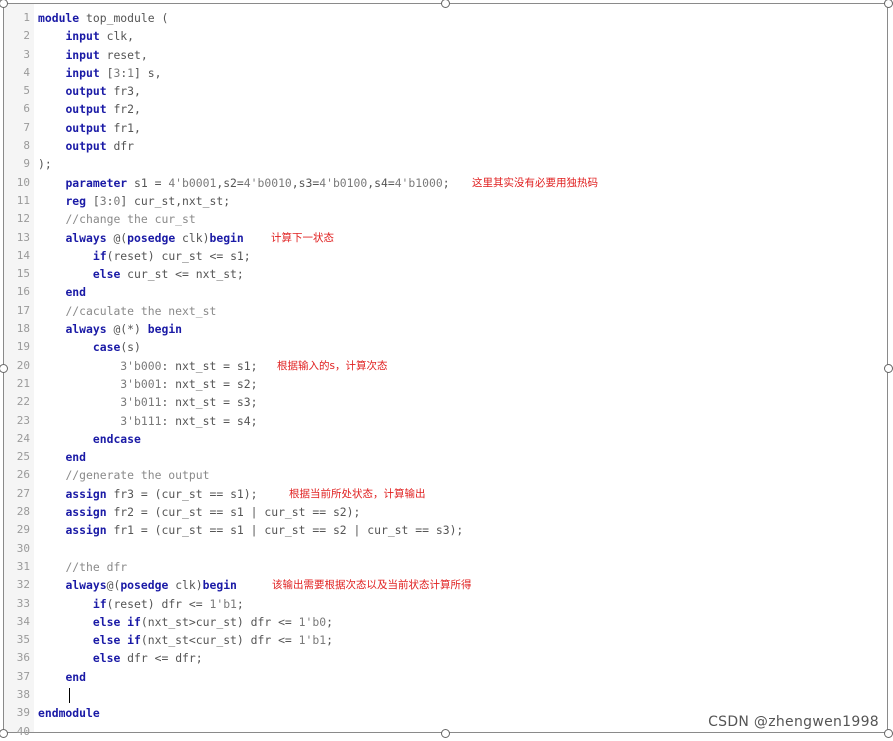 This screenshot has height=741, width=893. What do you see at coordinates (23, 493) in the screenshot?
I see `line-number: 27` at bounding box center [23, 493].